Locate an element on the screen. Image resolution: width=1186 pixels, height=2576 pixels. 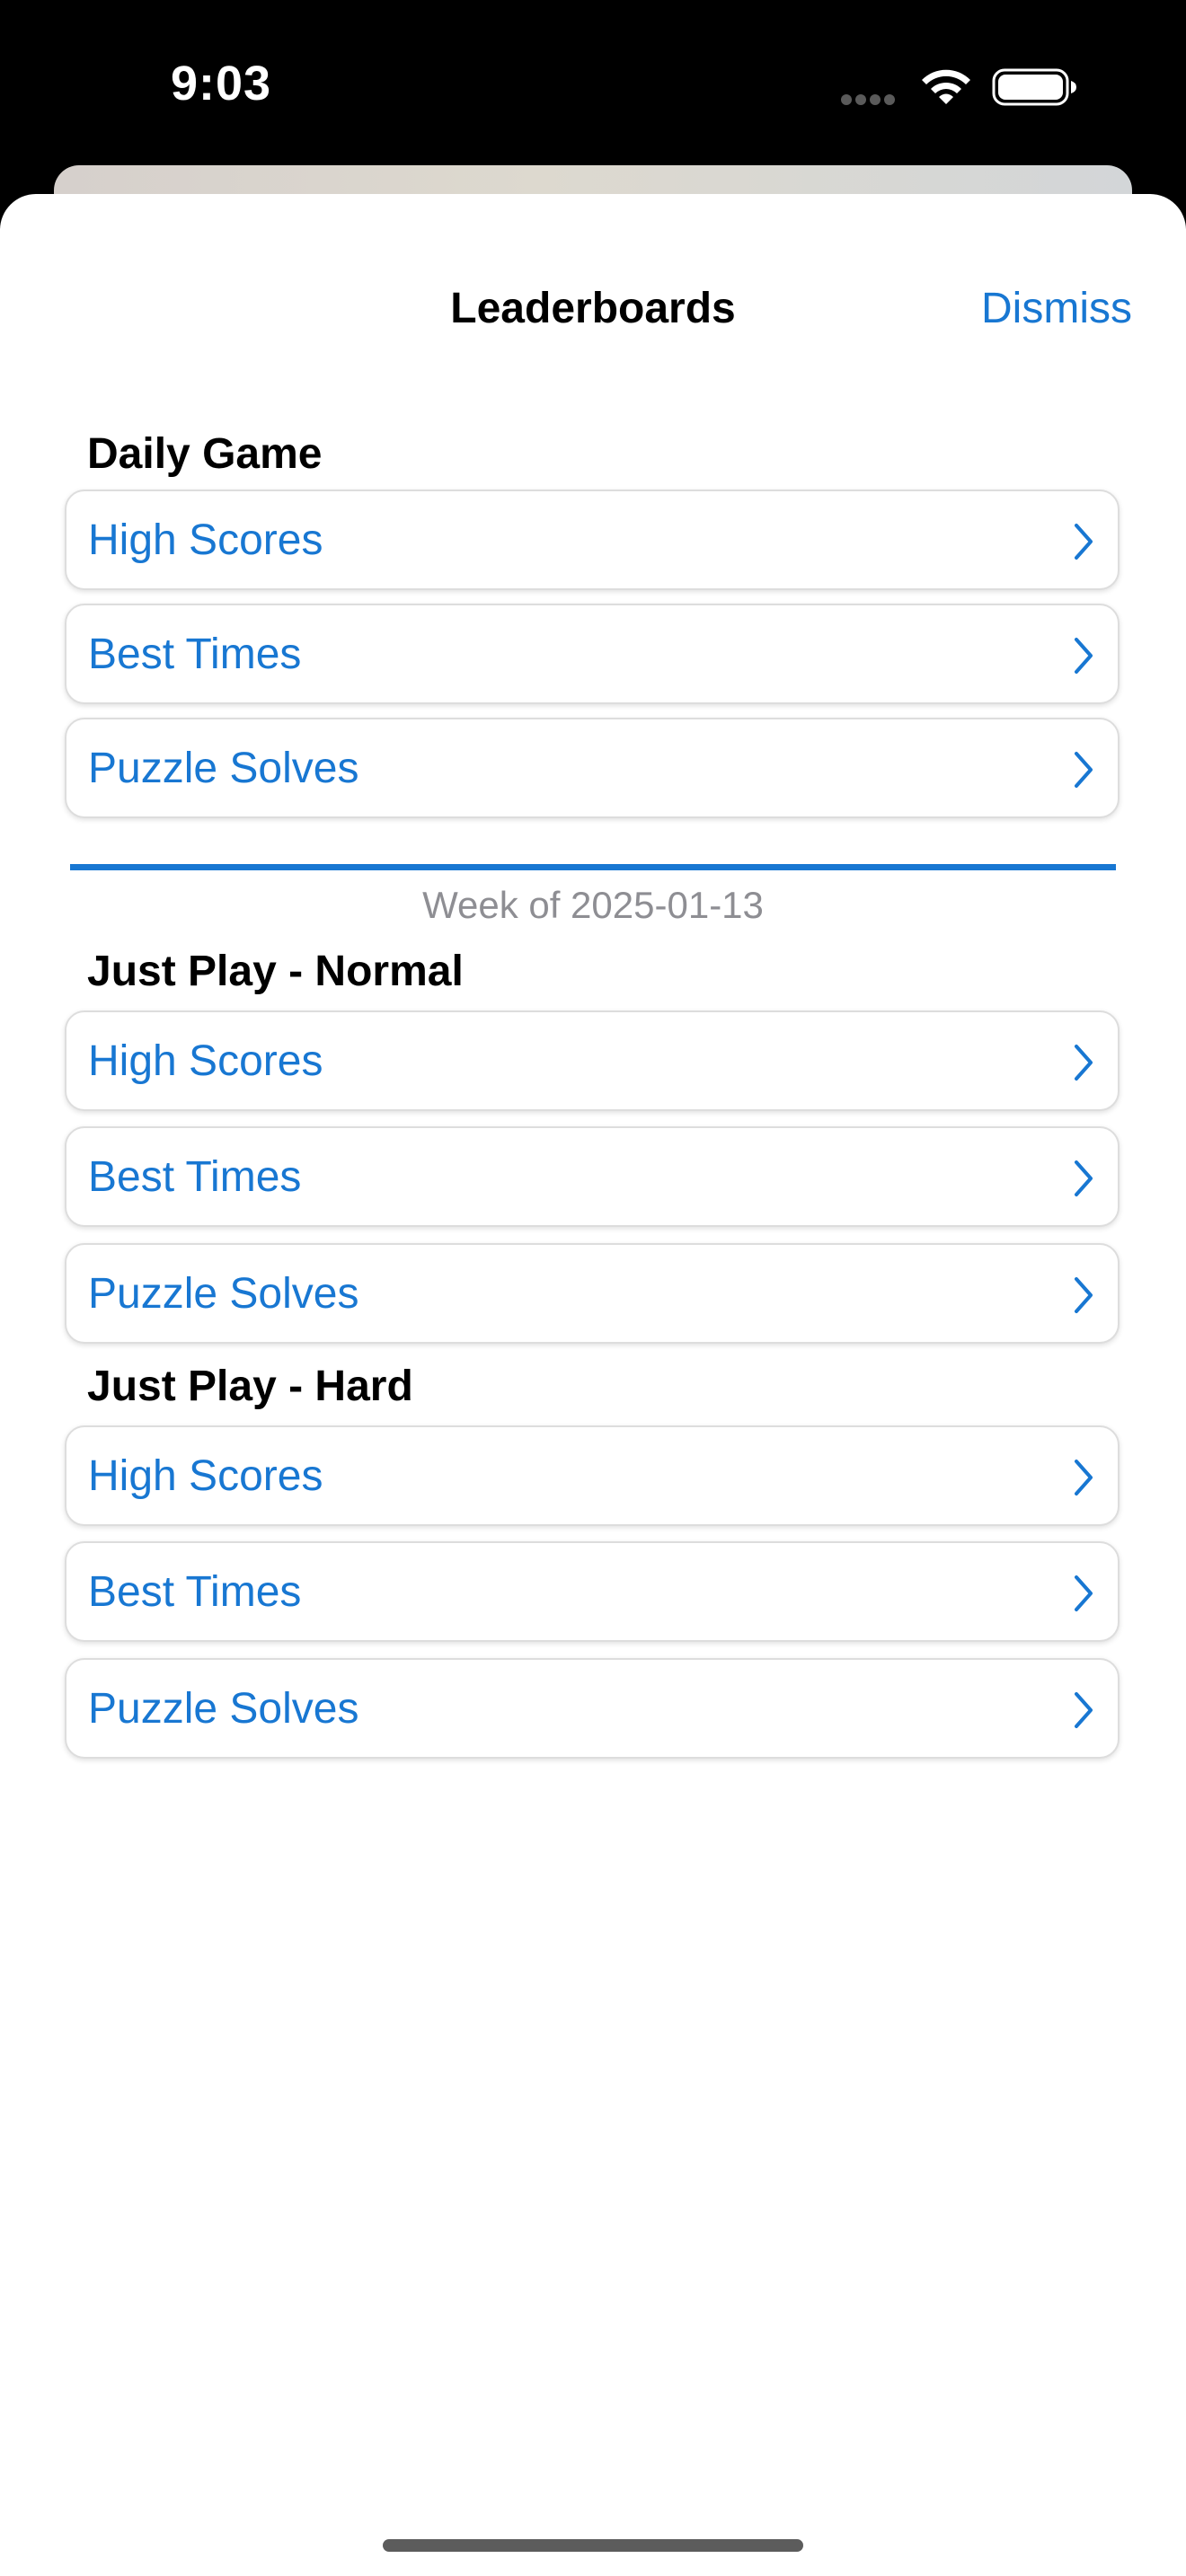
week-caption: Week of 2025-01-13 is located at coordinates (593, 905).